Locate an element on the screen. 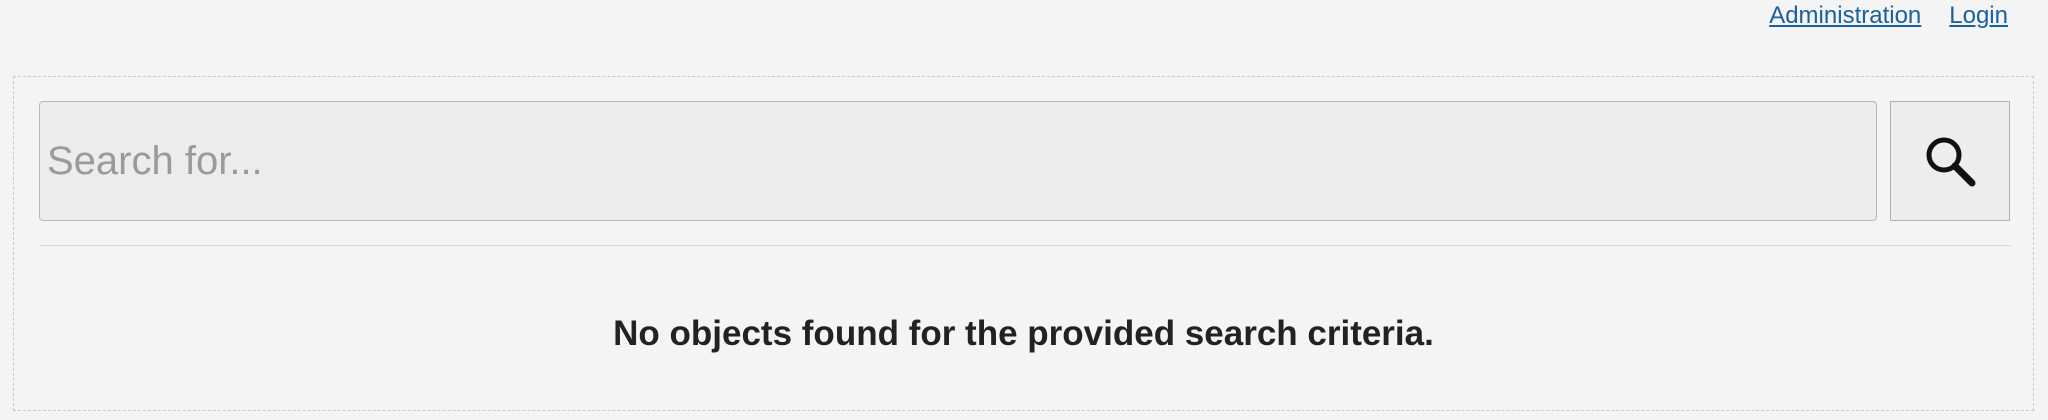 The width and height of the screenshot is (2048, 420). search-button is located at coordinates (1950, 161).